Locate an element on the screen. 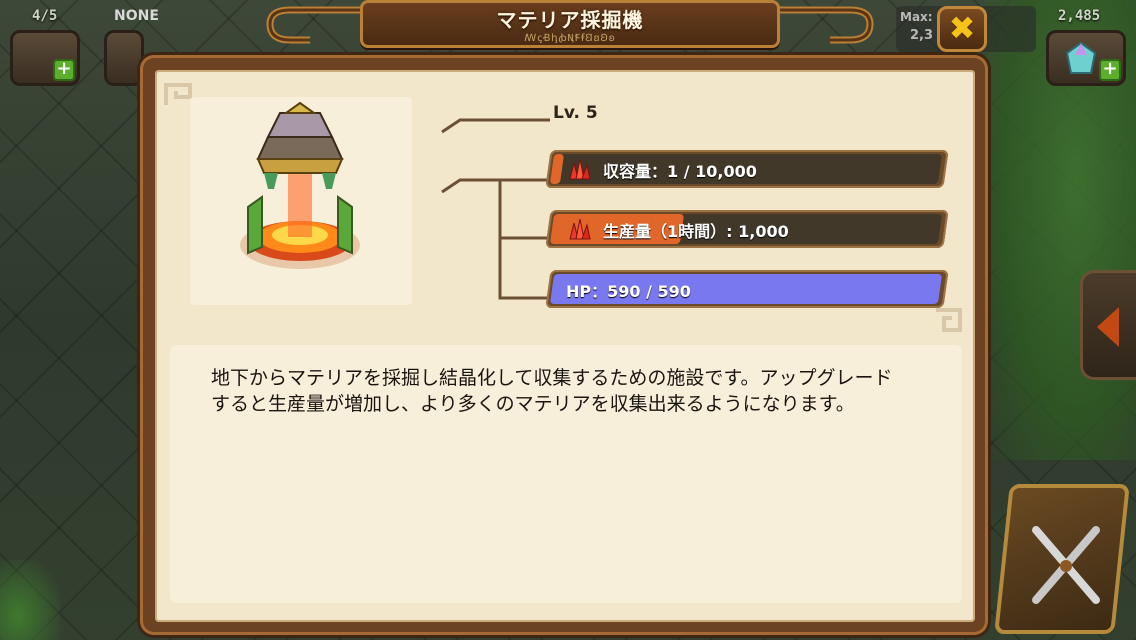  none-label: NONE is located at coordinates (136, 16).